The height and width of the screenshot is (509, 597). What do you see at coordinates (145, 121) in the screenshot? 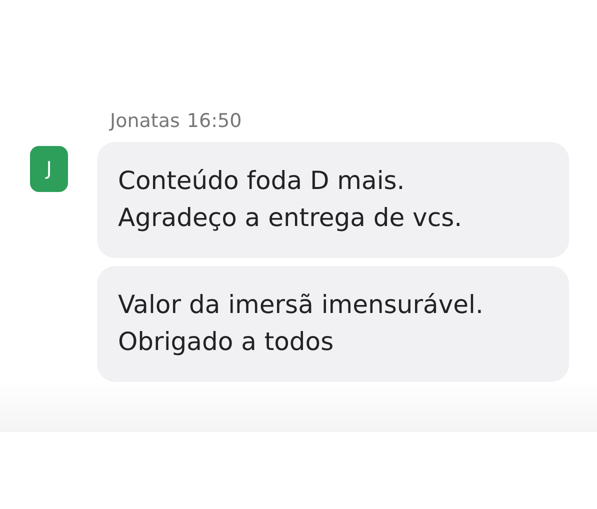
I see `sender-name: Jonatas` at bounding box center [145, 121].